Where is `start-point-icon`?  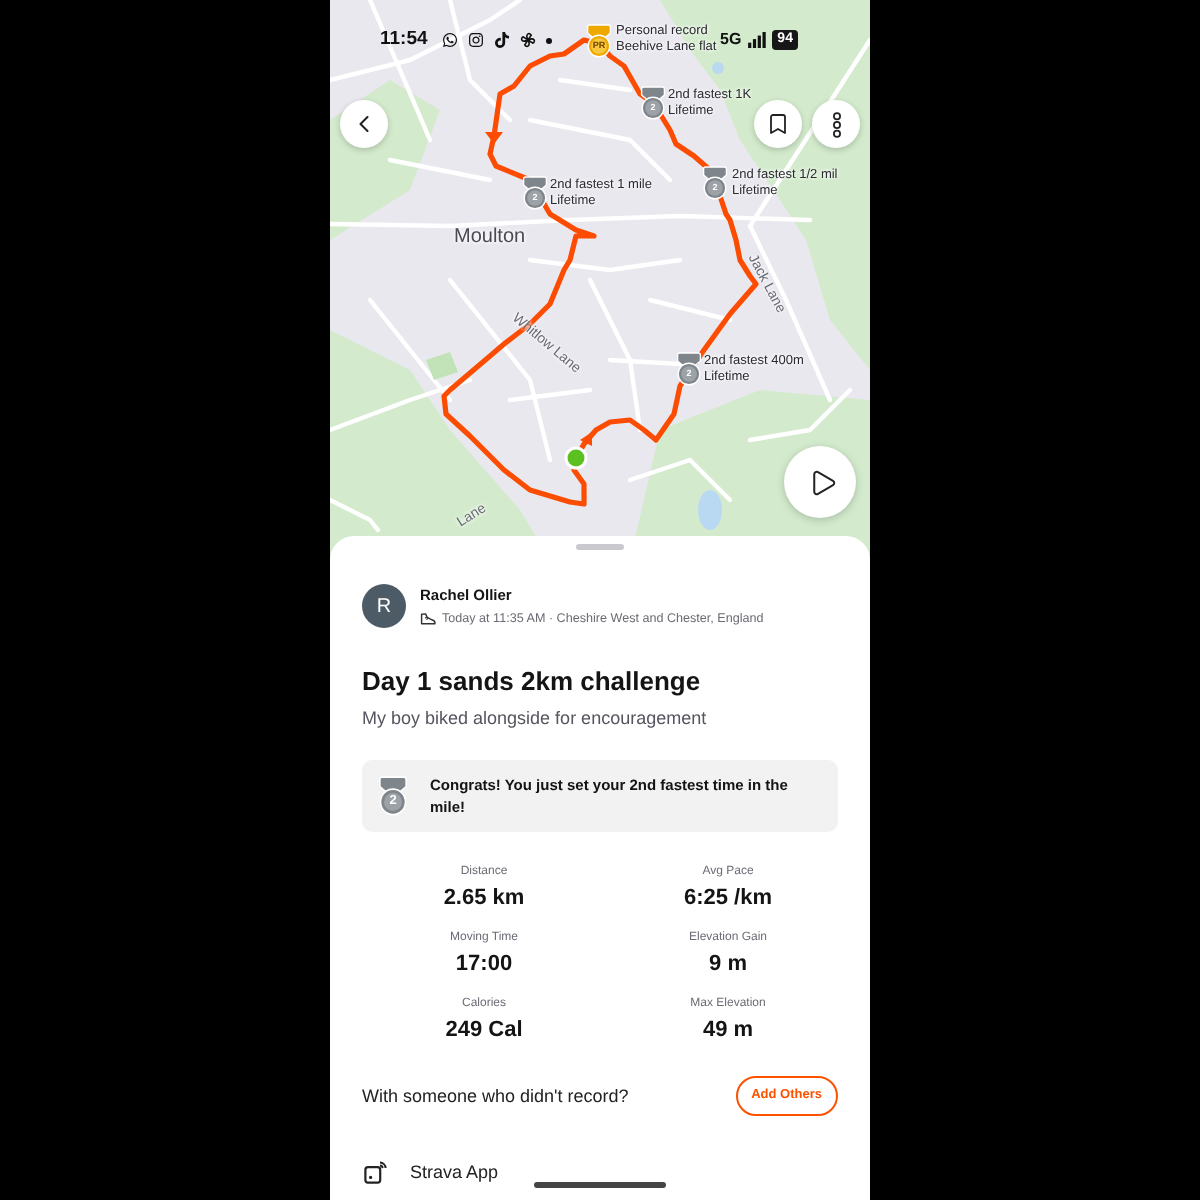 start-point-icon is located at coordinates (576, 458).